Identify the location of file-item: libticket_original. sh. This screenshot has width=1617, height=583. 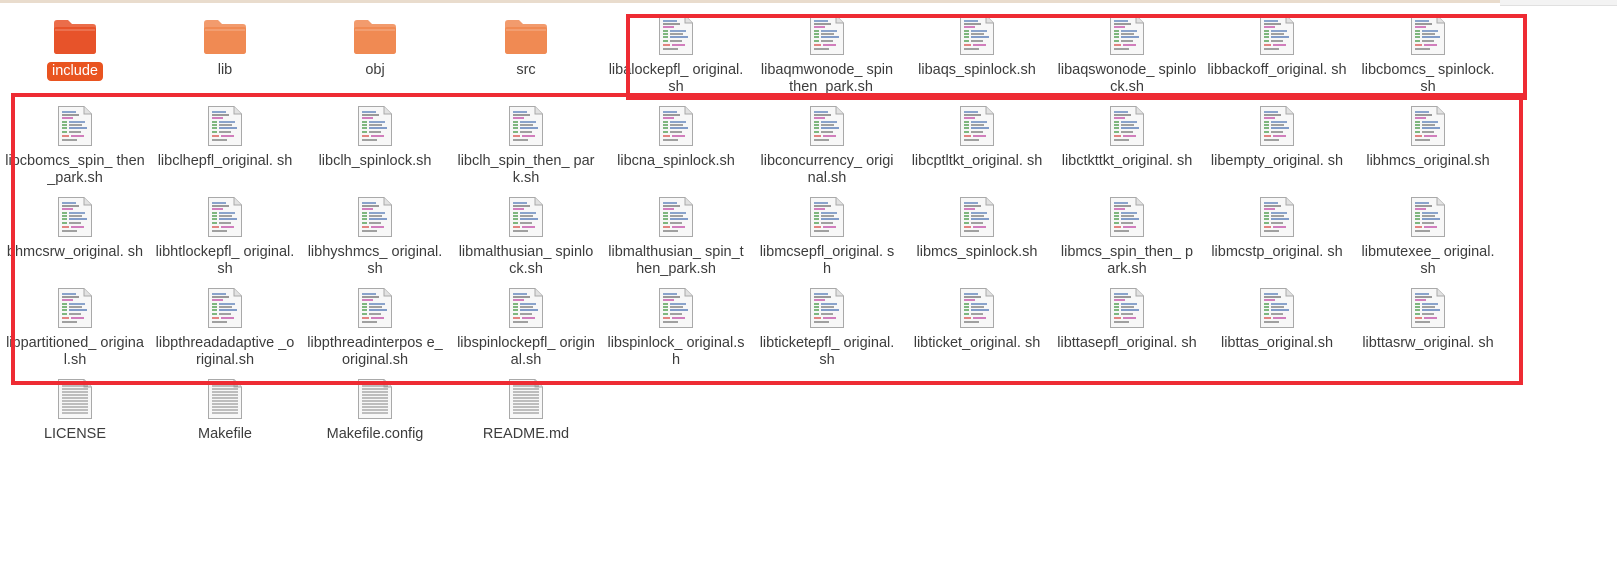
(977, 318).